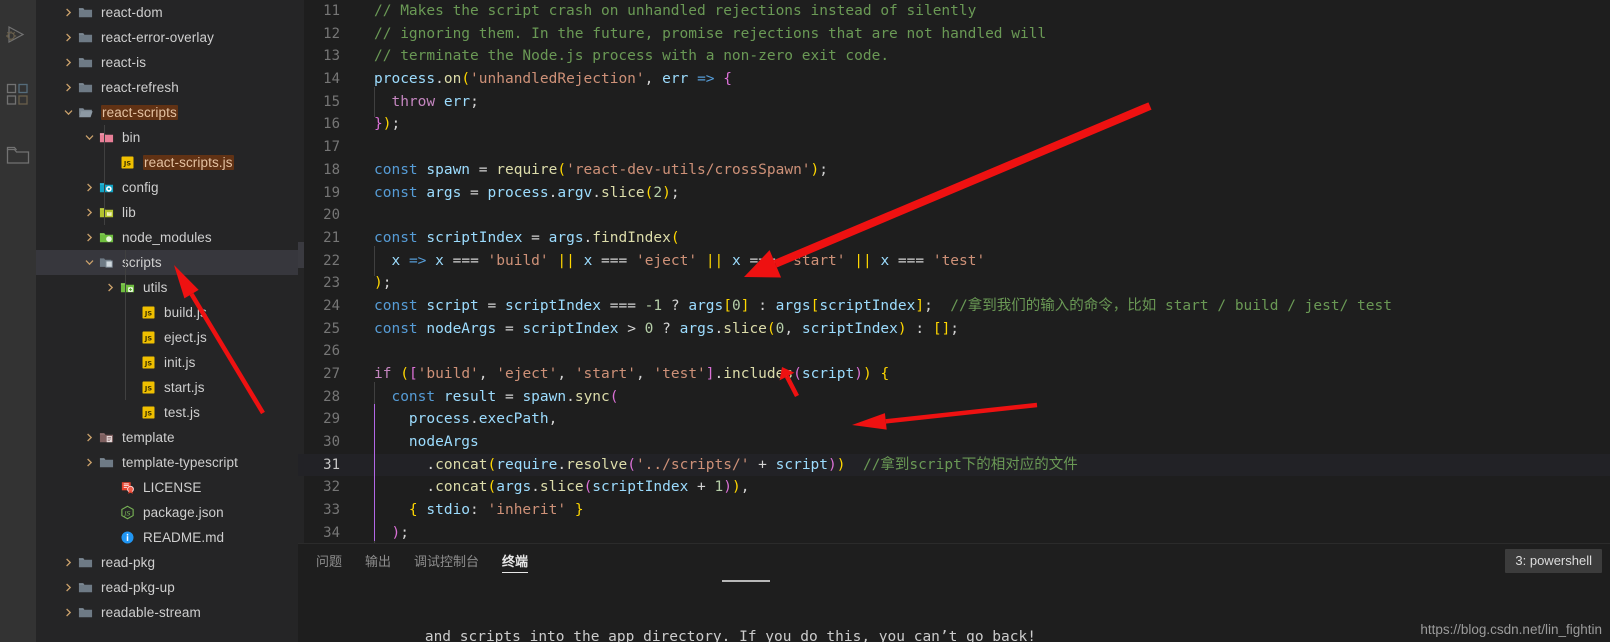 This screenshot has height=642, width=1610. Describe the element at coordinates (381, 124) in the screenshot. I see `code-text: });` at that location.